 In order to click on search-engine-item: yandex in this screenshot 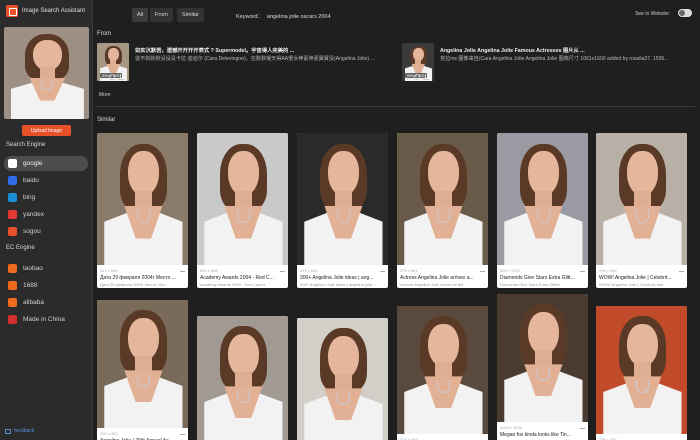, I will do `click(46, 214)`.